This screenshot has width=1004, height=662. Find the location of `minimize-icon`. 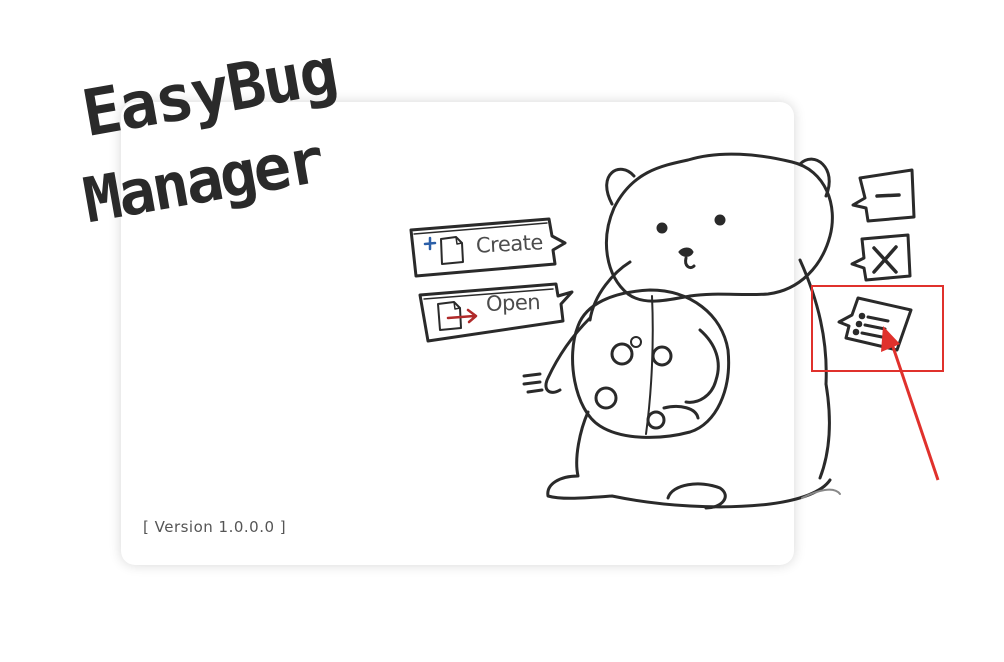

minimize-icon is located at coordinates (888, 195).